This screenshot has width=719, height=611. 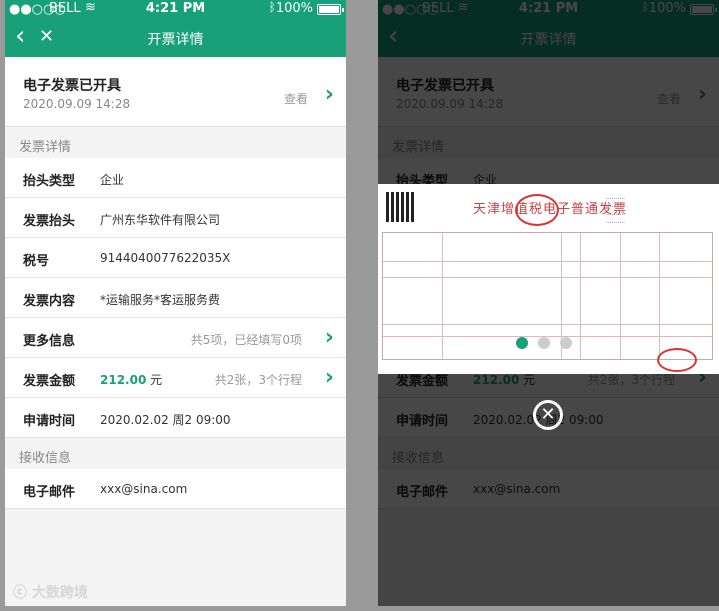 What do you see at coordinates (49, 421) in the screenshot?
I see `row-label: 申请时间` at bounding box center [49, 421].